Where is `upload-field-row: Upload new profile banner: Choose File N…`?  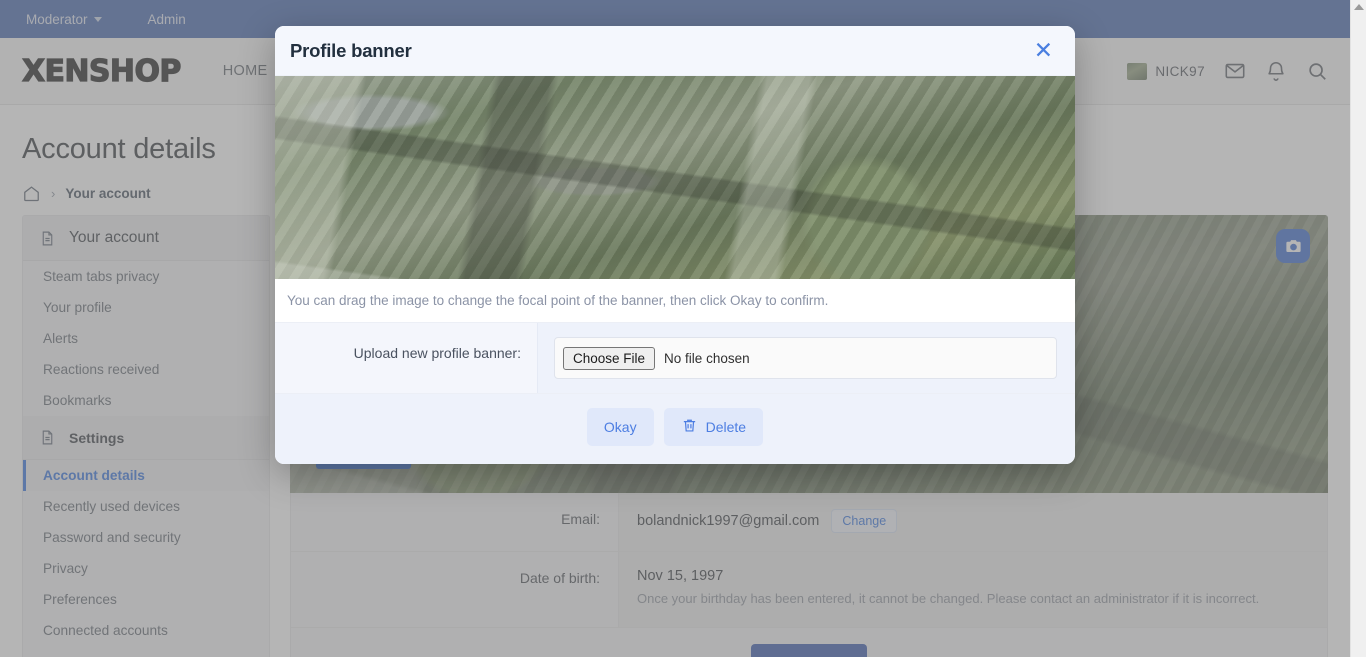
upload-field-row: Upload new profile banner: Choose File N… is located at coordinates (675, 358).